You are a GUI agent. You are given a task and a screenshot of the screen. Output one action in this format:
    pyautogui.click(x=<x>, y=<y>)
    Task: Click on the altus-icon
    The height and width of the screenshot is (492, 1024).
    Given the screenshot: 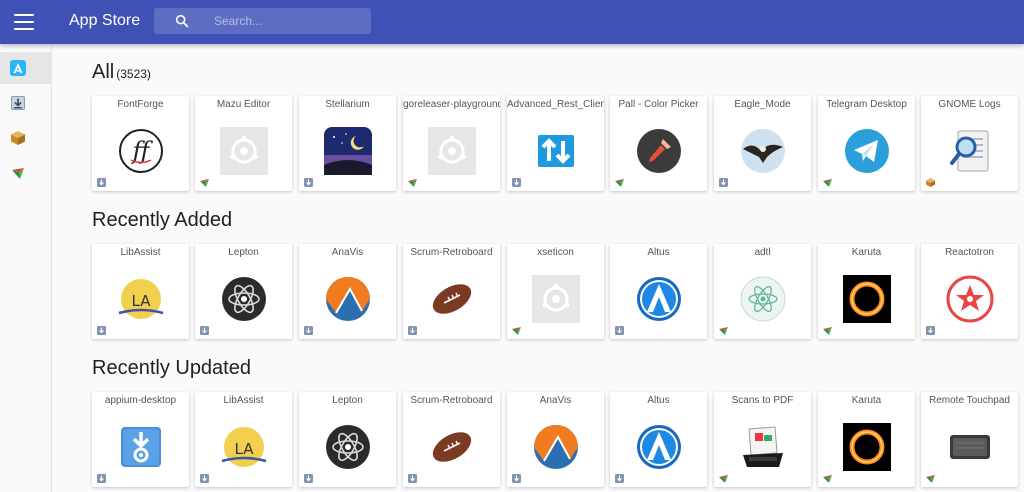 What is the action you would take?
    pyautogui.click(x=659, y=447)
    